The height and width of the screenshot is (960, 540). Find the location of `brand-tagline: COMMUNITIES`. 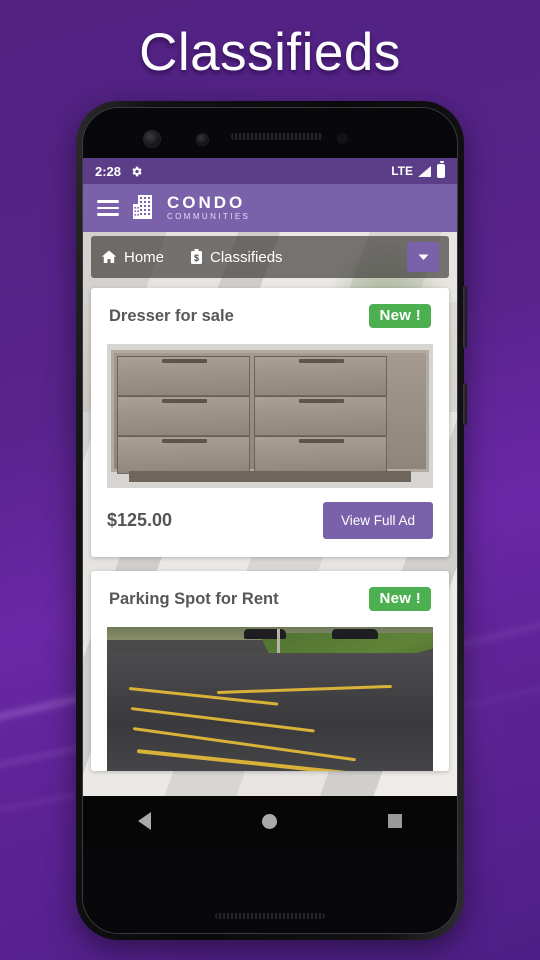

brand-tagline: COMMUNITIES is located at coordinates (209, 216).